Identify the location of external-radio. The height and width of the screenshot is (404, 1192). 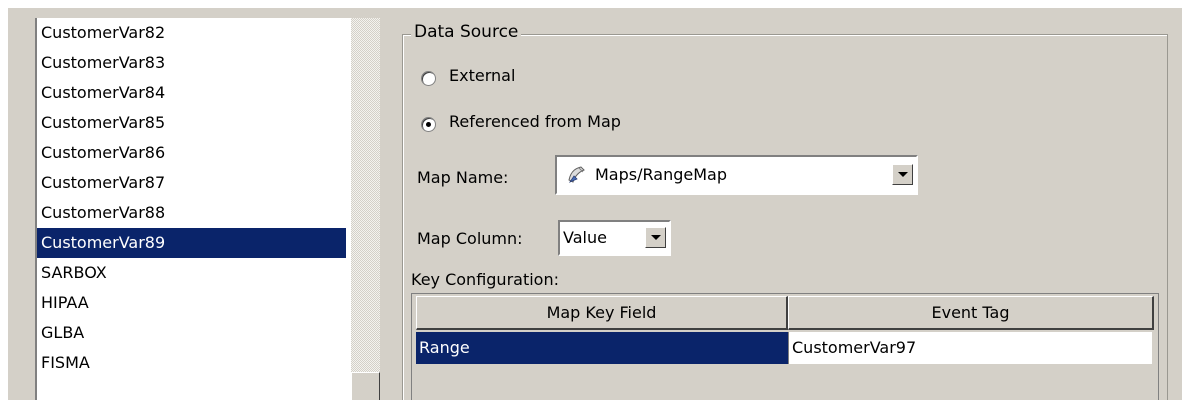
(428, 78).